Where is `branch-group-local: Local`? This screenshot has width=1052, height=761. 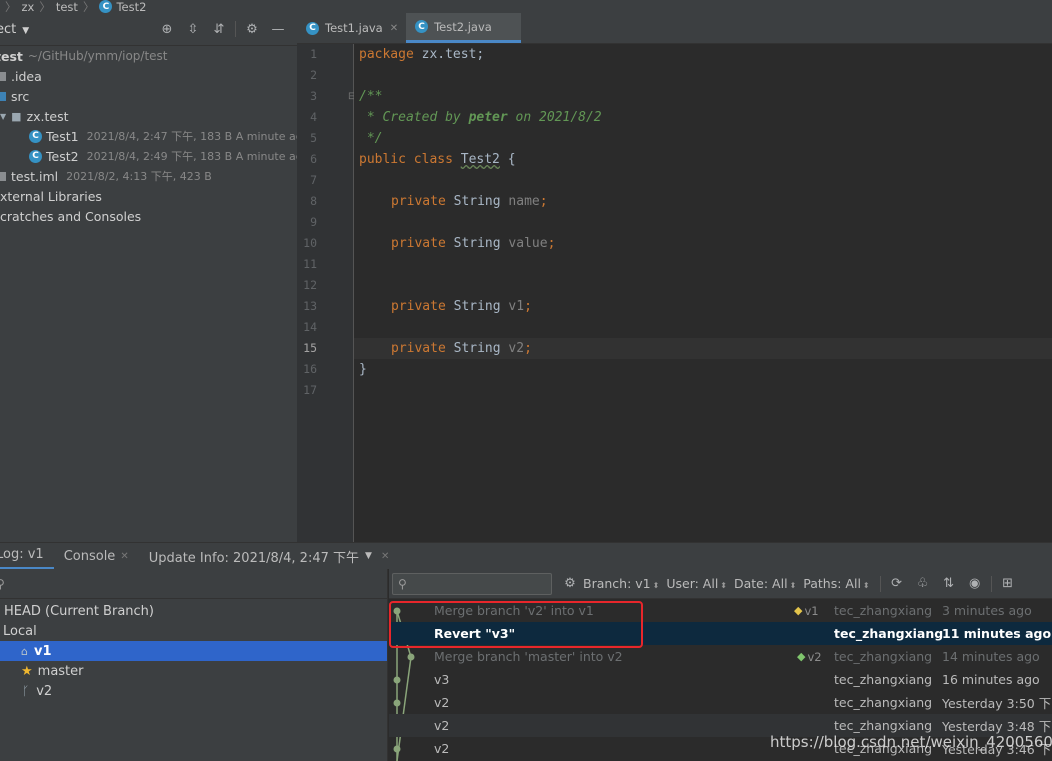 branch-group-local: Local is located at coordinates (193, 631).